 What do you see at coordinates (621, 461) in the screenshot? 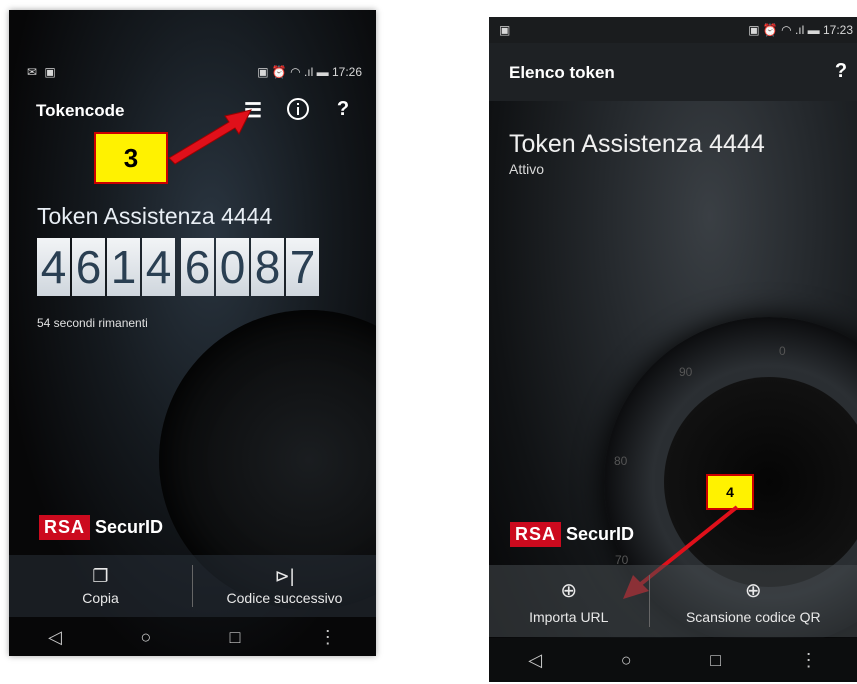
I see `dial-mark-80: 80` at bounding box center [621, 461].